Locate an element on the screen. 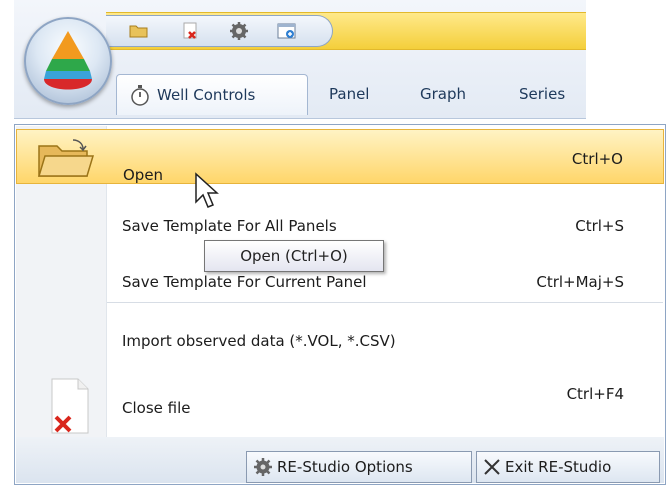 The height and width of the screenshot is (485, 667). exit-button: Exit RE-Studio is located at coordinates (568, 467).